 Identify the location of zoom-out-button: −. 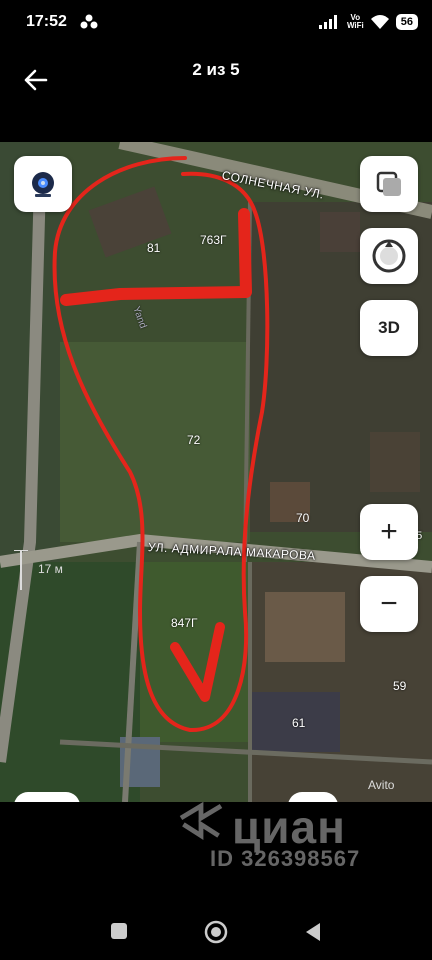
(389, 604).